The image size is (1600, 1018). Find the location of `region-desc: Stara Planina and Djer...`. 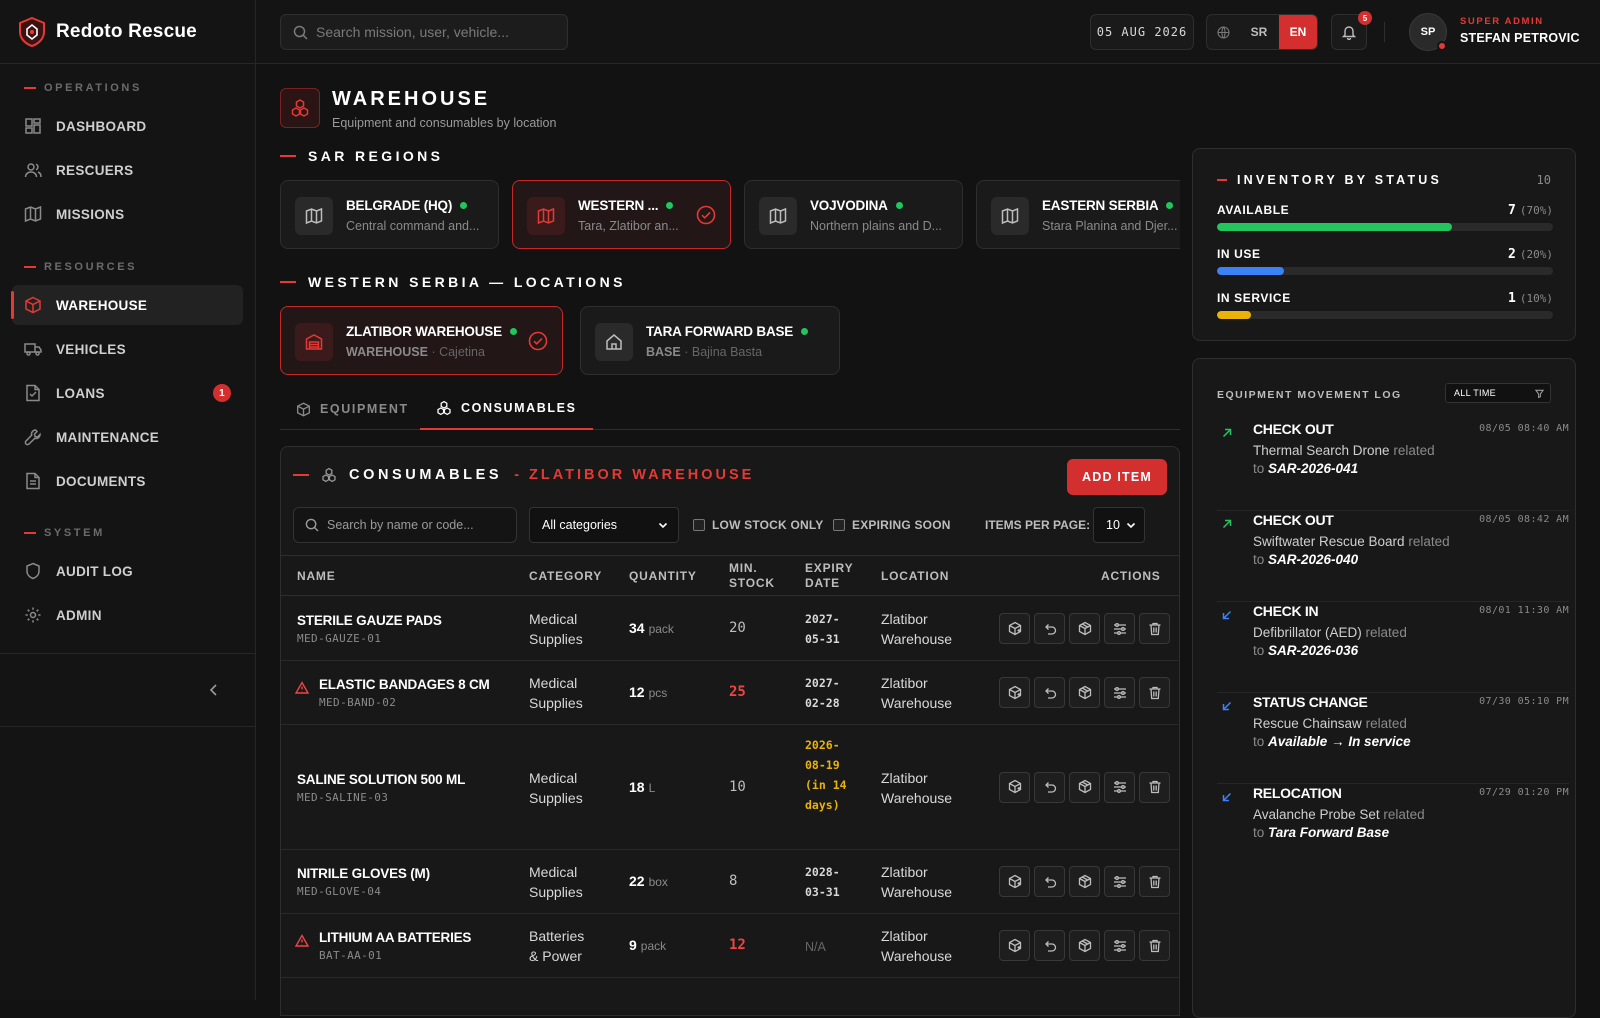

region-desc: Stara Planina and Djer... is located at coordinates (1110, 226).